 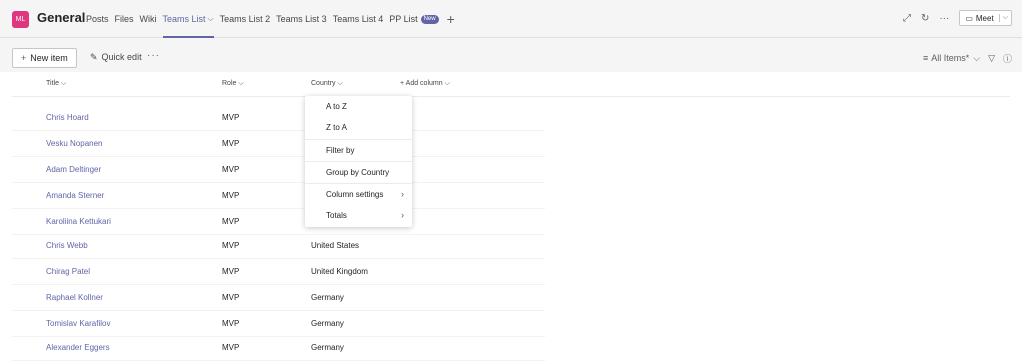 I want to click on video-camera-icon: ▭, so click(x=969, y=18).